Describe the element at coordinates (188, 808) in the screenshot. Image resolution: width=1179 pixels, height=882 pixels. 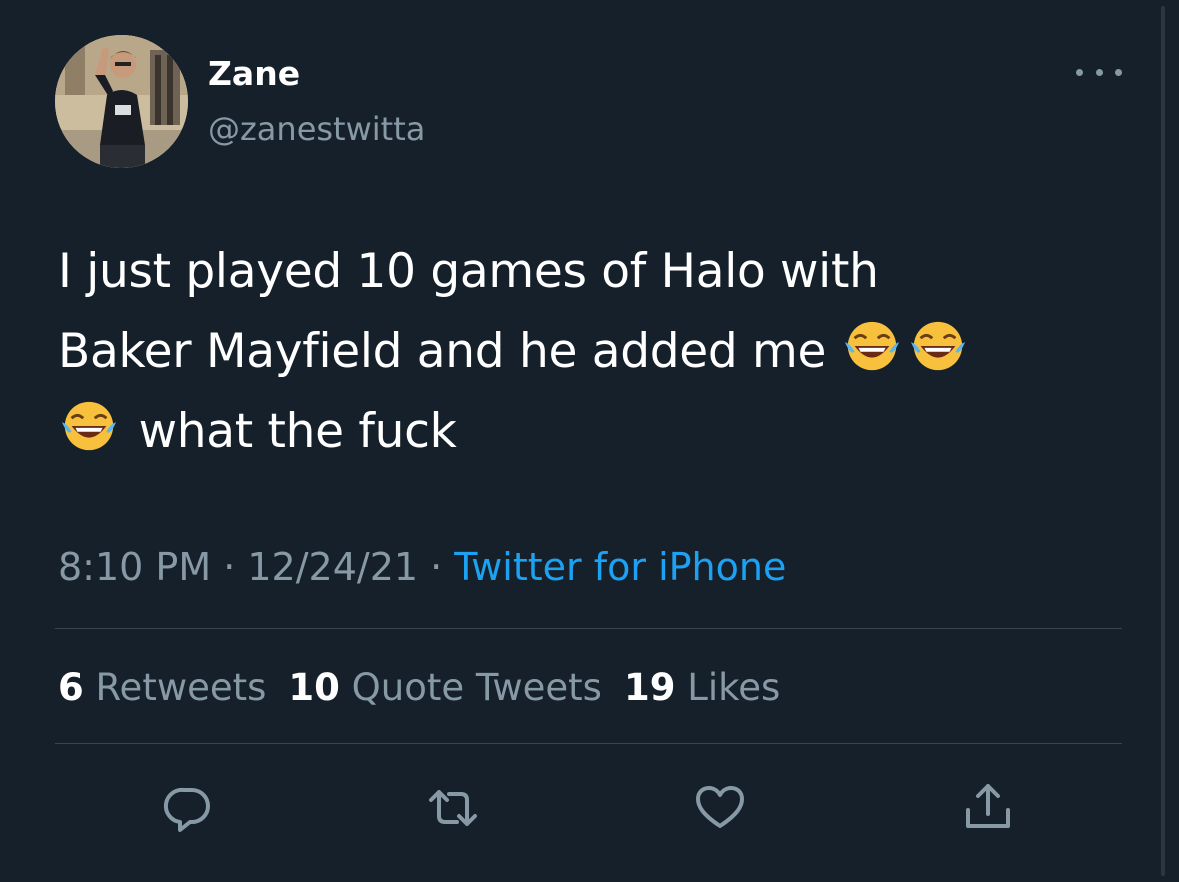
I see `reply-icon` at that location.